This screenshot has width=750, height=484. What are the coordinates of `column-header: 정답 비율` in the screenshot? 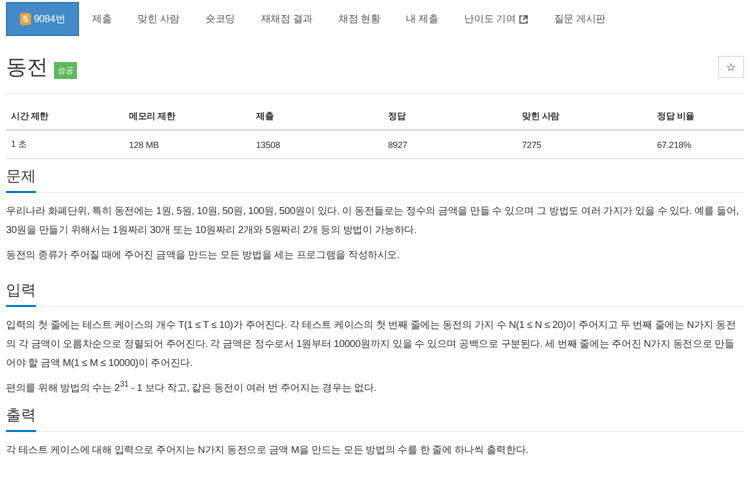 It's located at (698, 117).